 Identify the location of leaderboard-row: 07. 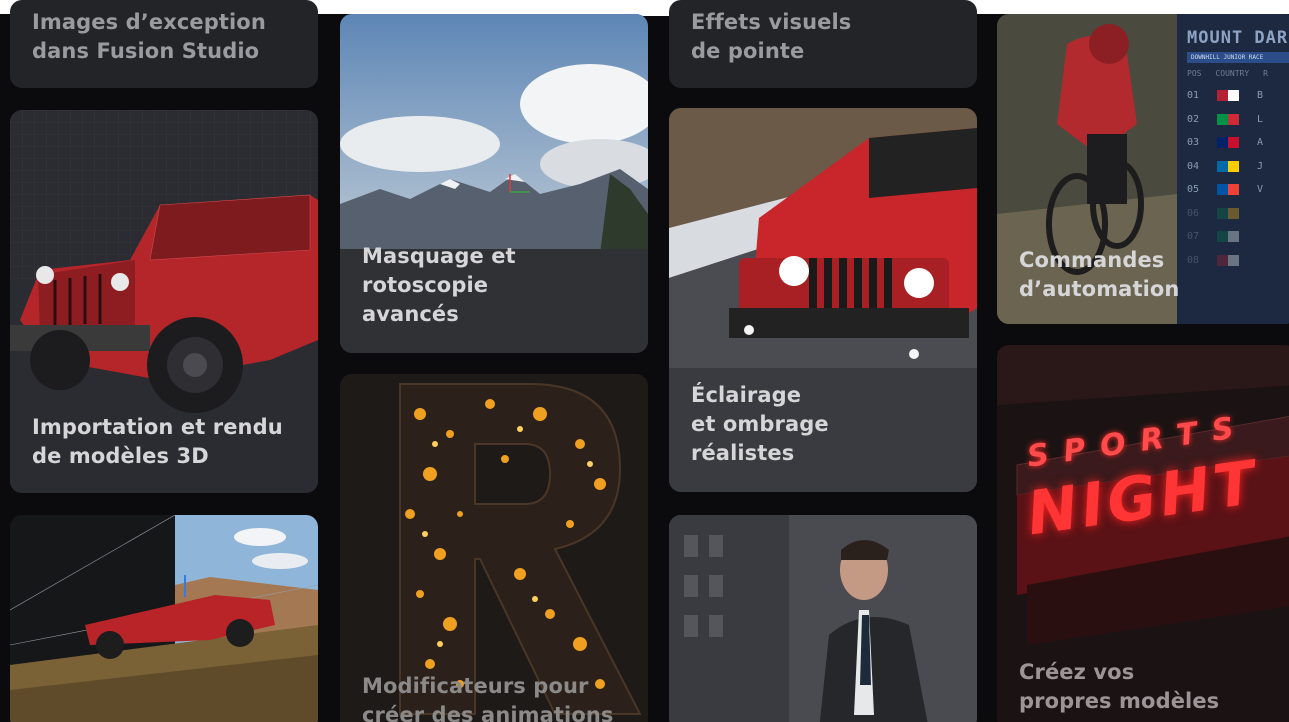
(1238, 237).